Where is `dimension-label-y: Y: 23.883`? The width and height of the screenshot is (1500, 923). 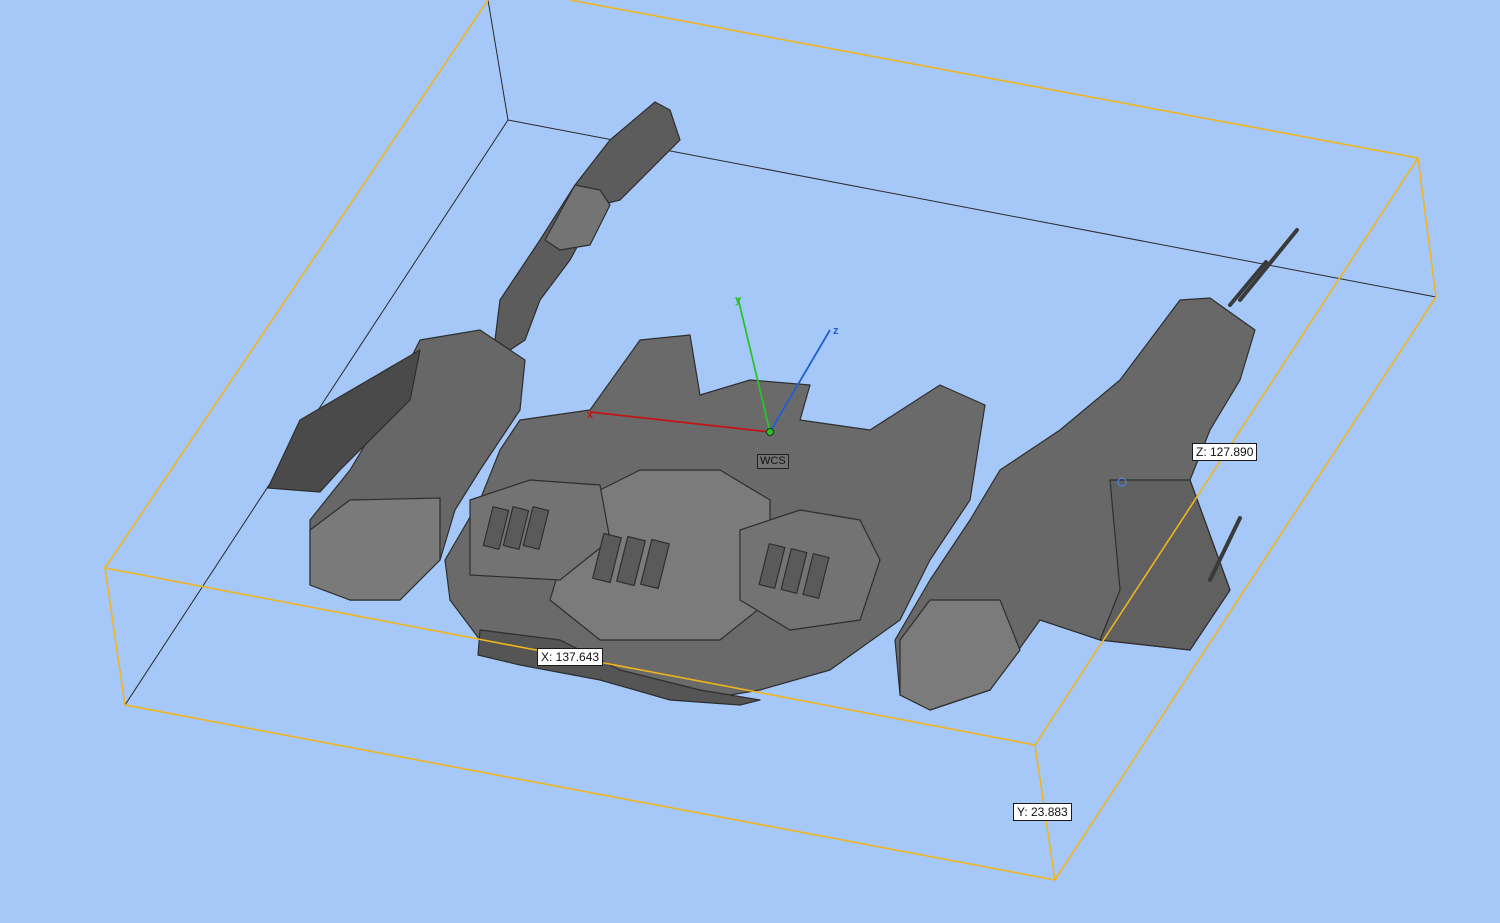 dimension-label-y: Y: 23.883 is located at coordinates (1042, 812).